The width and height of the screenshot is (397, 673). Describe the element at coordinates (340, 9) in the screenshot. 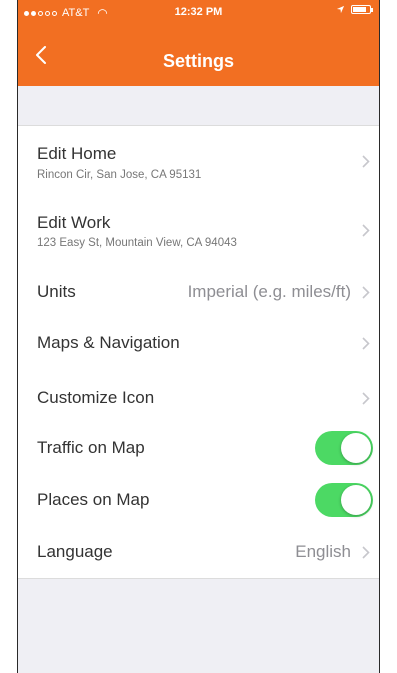

I see `location-arrow-icon` at that location.